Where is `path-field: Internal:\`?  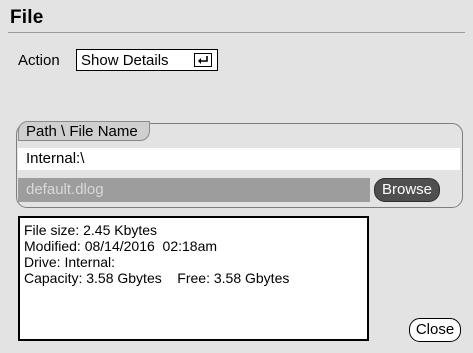
path-field: Internal:\ is located at coordinates (239, 159).